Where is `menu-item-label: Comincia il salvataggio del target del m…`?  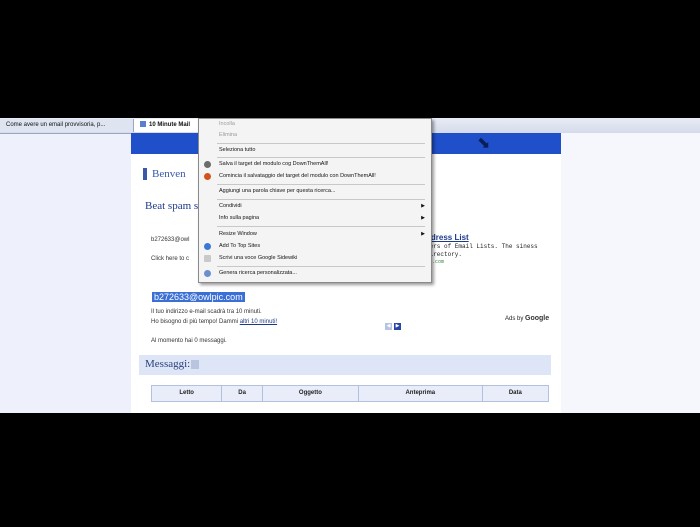 menu-item-label: Comincia il salvataggio del target del m… is located at coordinates (297, 176).